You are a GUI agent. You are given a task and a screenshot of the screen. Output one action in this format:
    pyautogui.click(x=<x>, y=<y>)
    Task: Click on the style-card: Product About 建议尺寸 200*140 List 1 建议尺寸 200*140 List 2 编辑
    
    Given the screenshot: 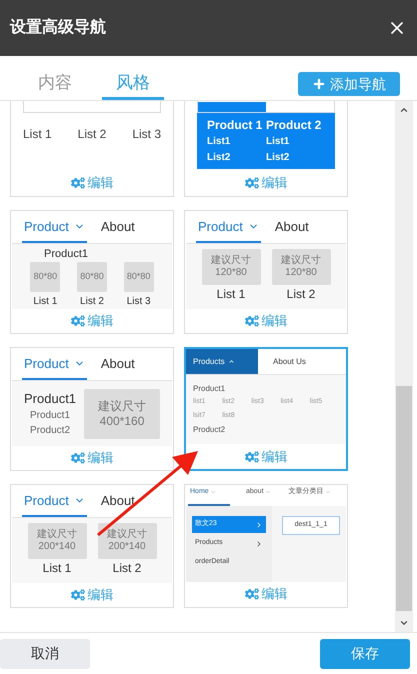 What is the action you would take?
    pyautogui.click(x=92, y=546)
    